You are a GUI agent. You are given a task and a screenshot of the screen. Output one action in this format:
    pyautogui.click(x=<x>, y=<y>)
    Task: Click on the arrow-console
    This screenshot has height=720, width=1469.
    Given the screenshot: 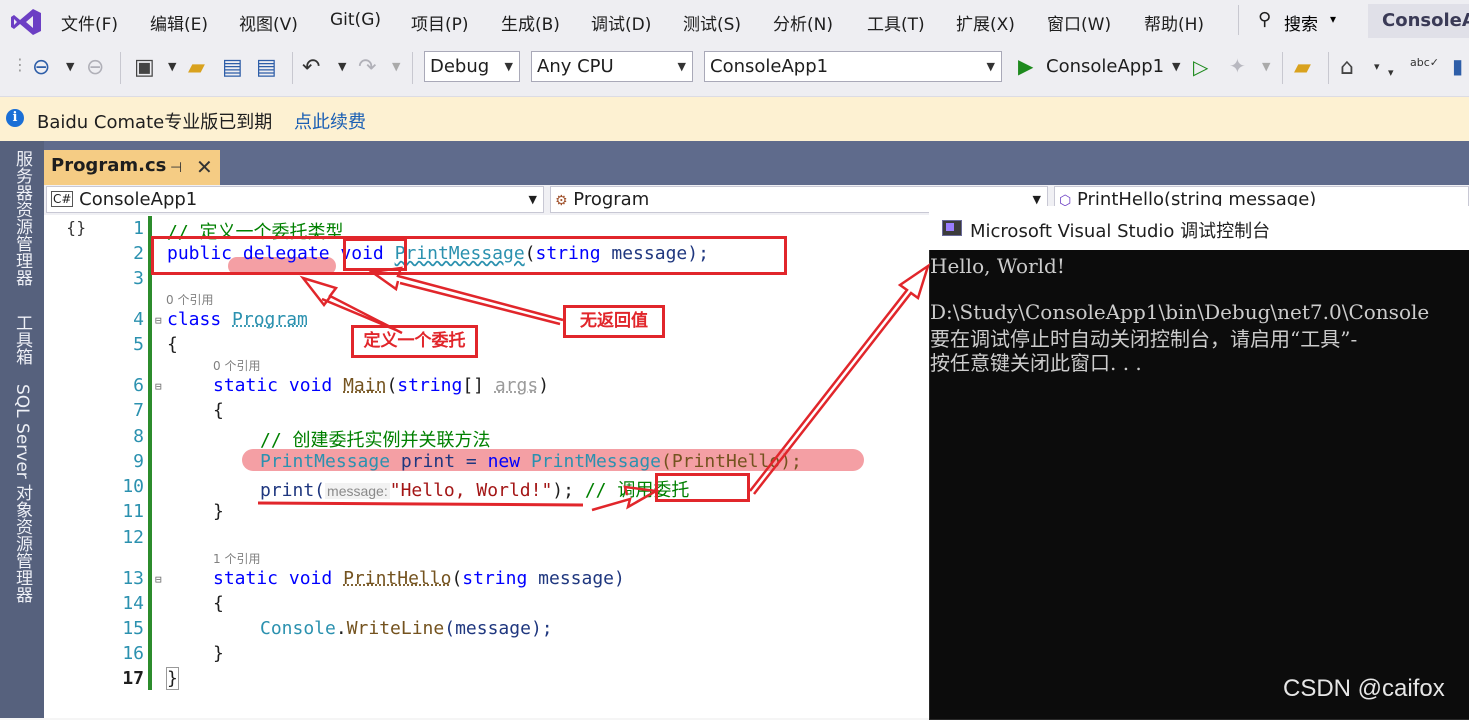 What is the action you would take?
    pyautogui.click(x=840, y=378)
    